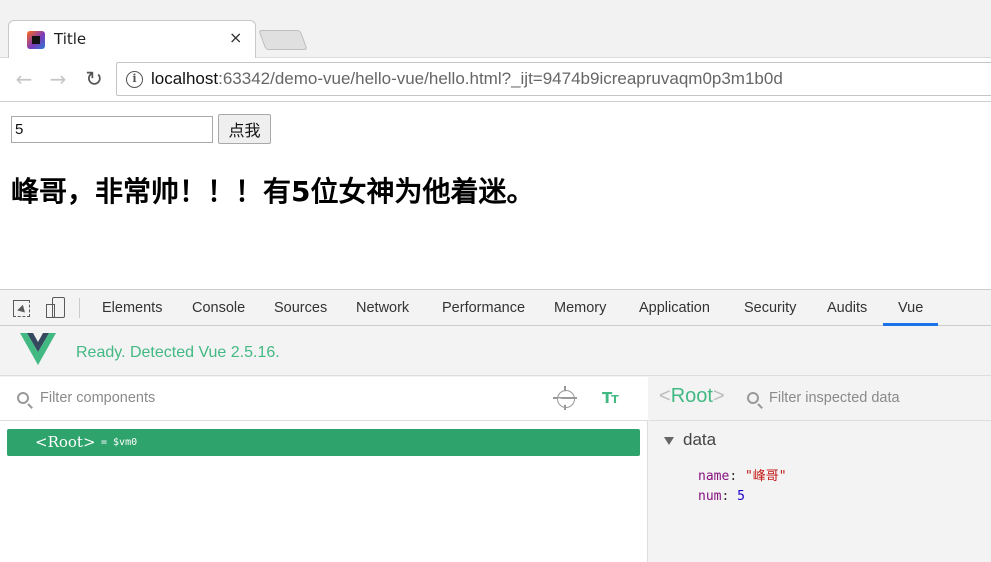 The image size is (991, 562). What do you see at coordinates (382, 308) in the screenshot?
I see `tab-network: Network` at bounding box center [382, 308].